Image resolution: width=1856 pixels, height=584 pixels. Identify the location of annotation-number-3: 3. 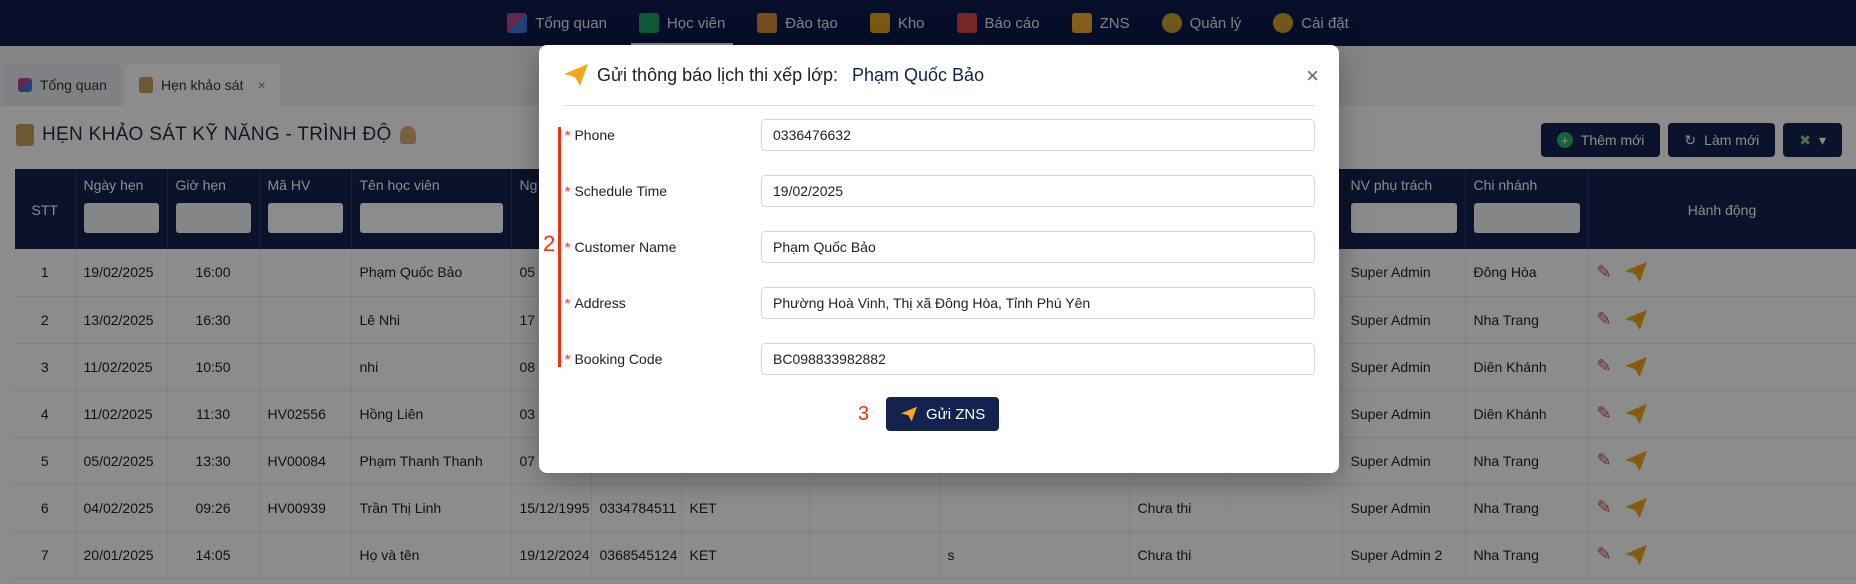
(864, 414).